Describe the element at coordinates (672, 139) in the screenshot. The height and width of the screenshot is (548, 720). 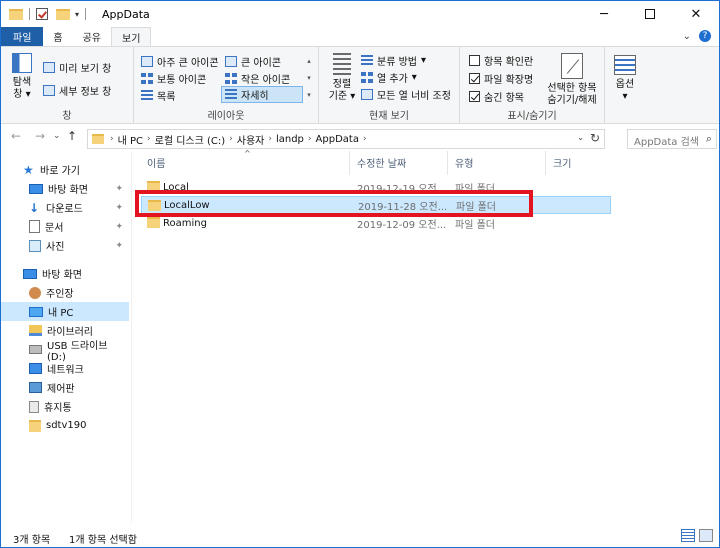
I see `search-input: AppData 검색 ⌕` at that location.